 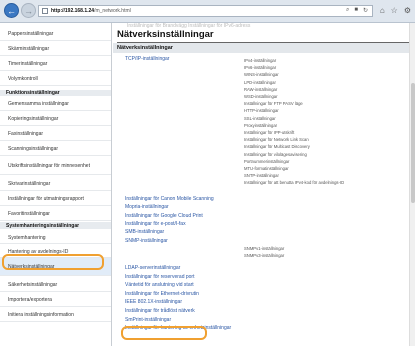 What do you see at coordinates (159, 285) in the screenshot?
I see `settings-link: Väntetid för anslutning vid start` at bounding box center [159, 285].